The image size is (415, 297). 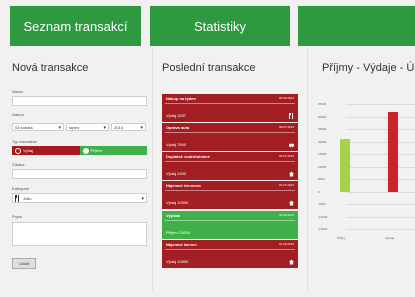 I want to click on transaction-date: 03.08.2013, so click(x=286, y=98).